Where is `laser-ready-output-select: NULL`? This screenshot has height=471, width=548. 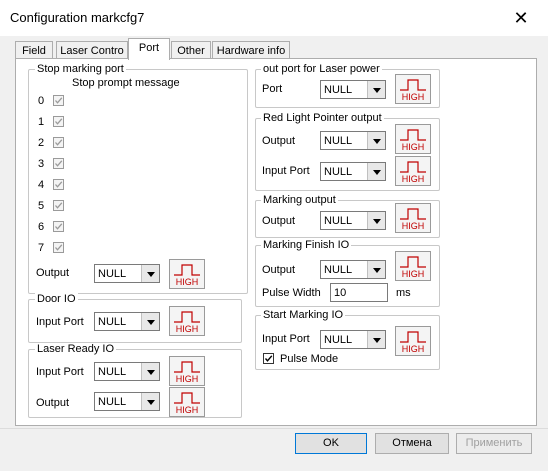
laser-ready-output-select: NULL is located at coordinates (127, 401).